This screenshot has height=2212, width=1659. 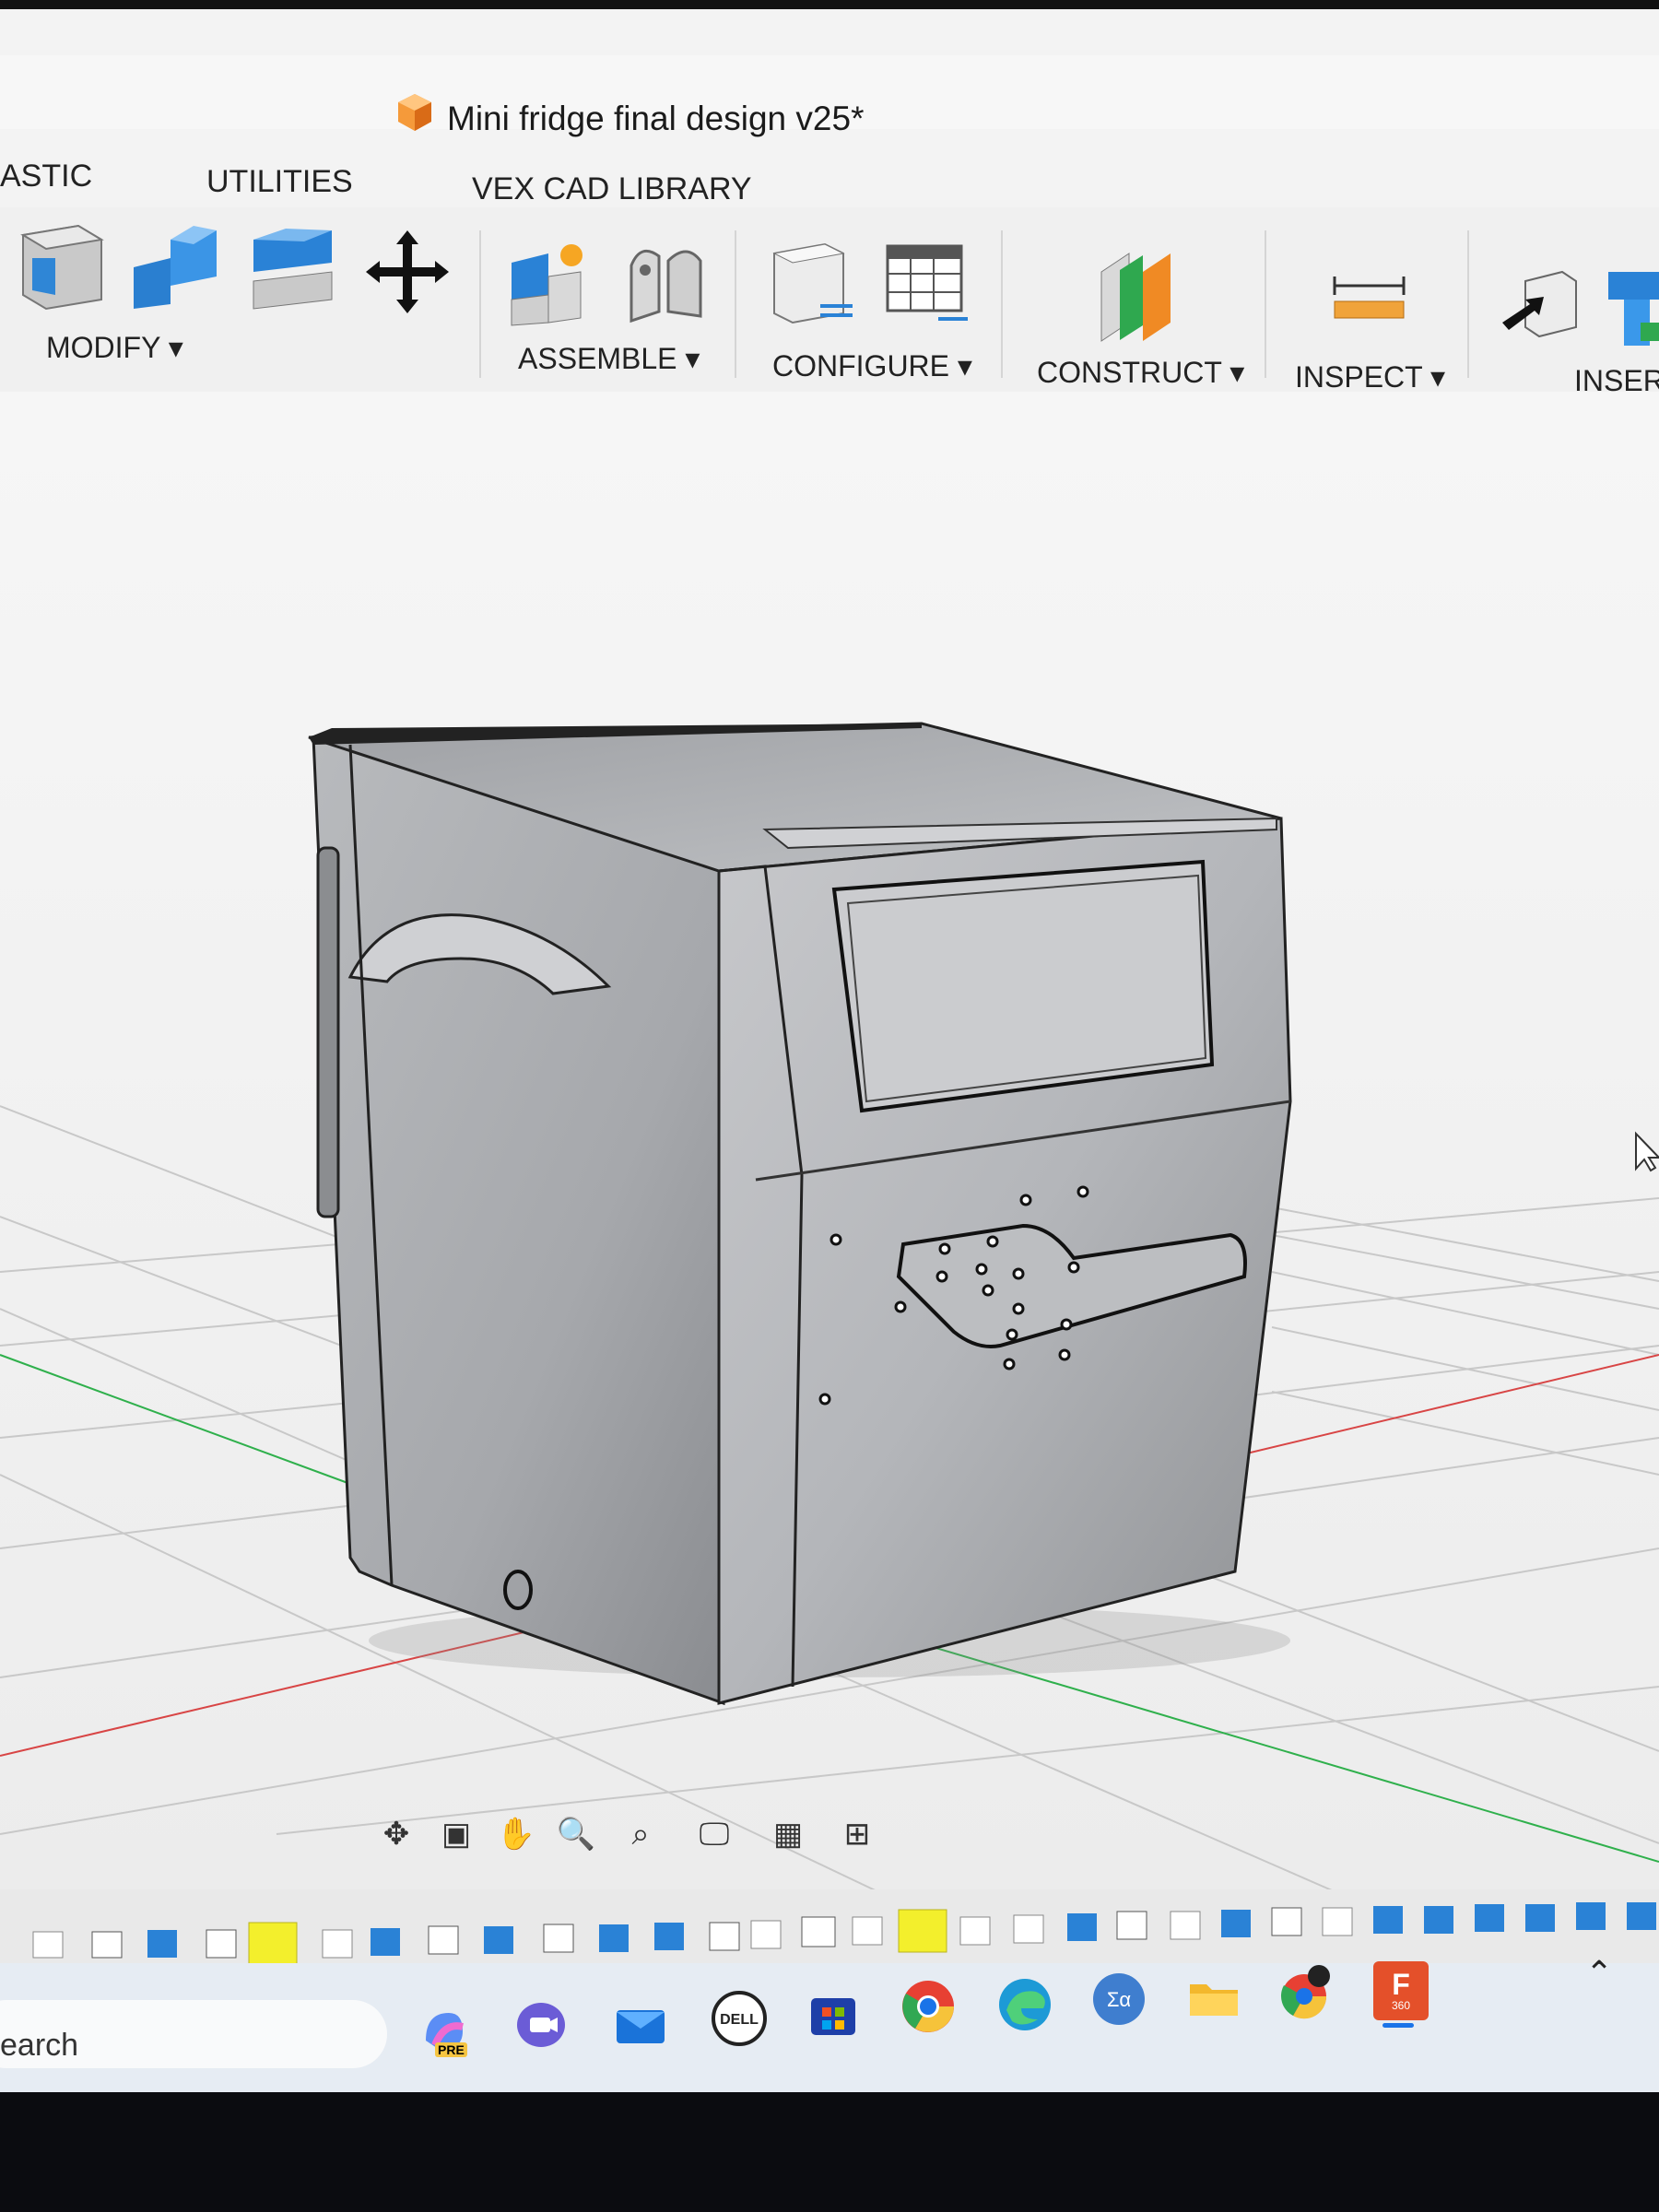 What do you see at coordinates (576, 1834) in the screenshot?
I see `zoom-icon: 🔍` at bounding box center [576, 1834].